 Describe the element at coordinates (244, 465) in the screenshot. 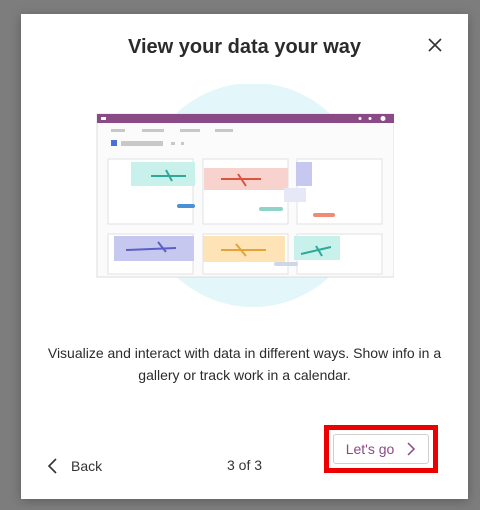

I see `page-indicator: 3 of 3` at that location.